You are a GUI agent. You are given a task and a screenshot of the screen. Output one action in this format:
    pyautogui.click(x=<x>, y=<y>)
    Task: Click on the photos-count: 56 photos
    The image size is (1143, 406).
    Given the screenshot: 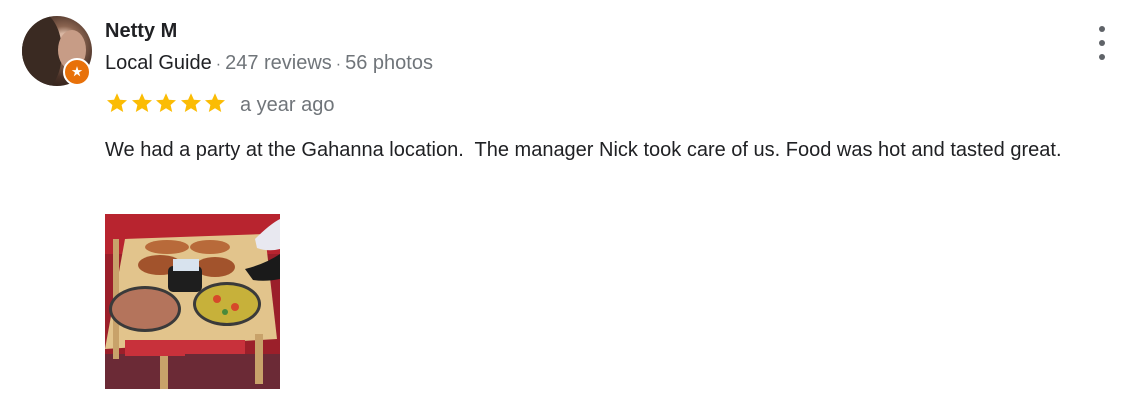 What is the action you would take?
    pyautogui.click(x=389, y=63)
    